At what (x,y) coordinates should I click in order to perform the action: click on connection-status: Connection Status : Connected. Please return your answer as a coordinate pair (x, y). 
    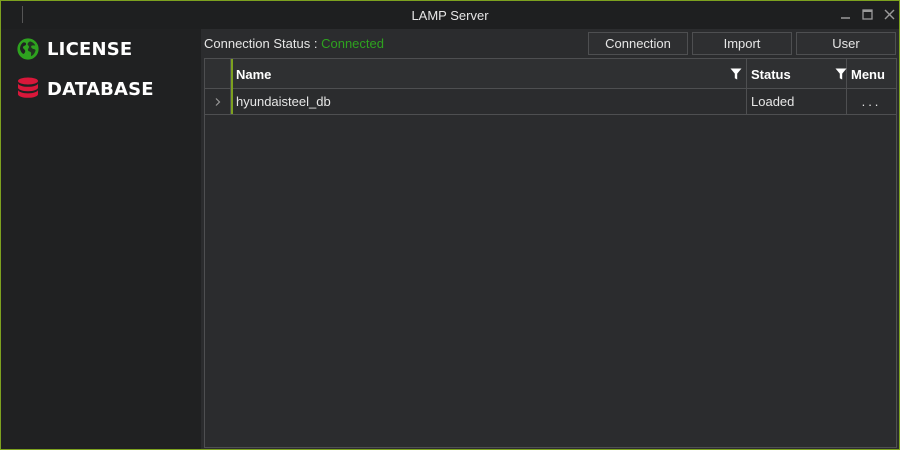
    Looking at the image, I should click on (294, 43).